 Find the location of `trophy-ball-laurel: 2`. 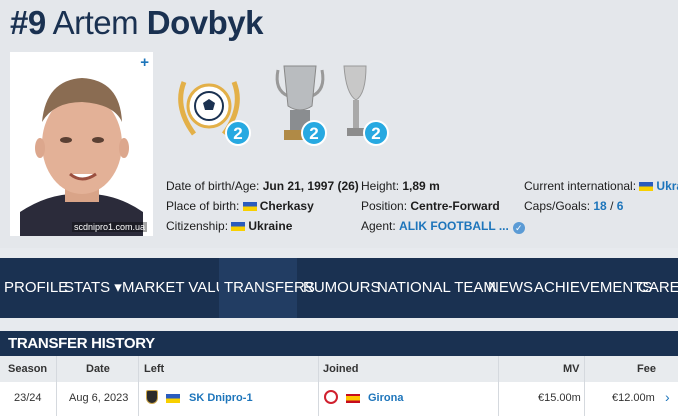

trophy-ball-laurel: 2 is located at coordinates (210, 104).